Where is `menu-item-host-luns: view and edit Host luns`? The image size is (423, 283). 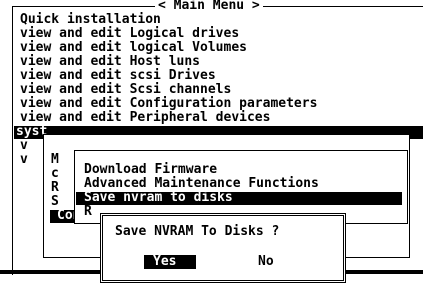 menu-item-host-luns: view and edit Host luns is located at coordinates (110, 62).